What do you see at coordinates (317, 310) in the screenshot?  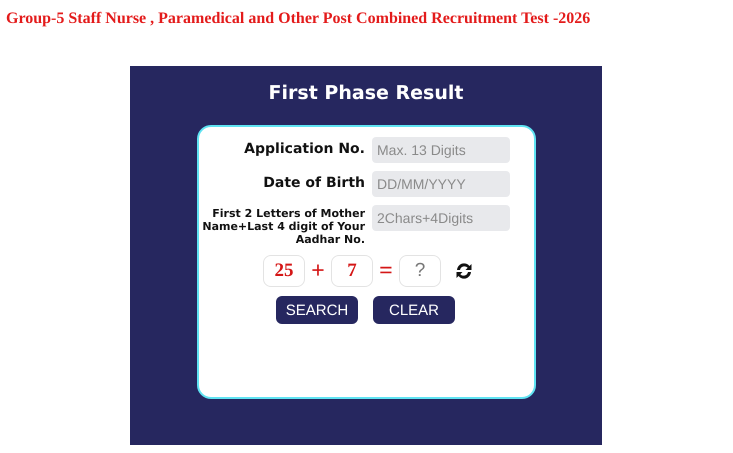 I see `search-button: SEARCH` at bounding box center [317, 310].